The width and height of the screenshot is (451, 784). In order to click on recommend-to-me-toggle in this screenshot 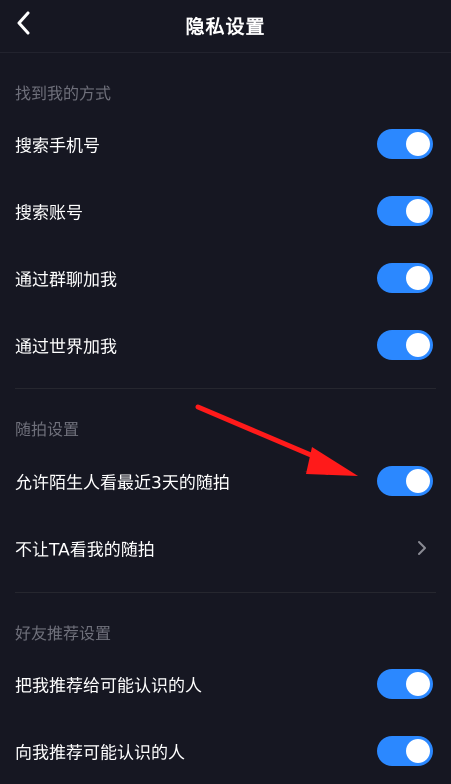, I will do `click(405, 751)`.